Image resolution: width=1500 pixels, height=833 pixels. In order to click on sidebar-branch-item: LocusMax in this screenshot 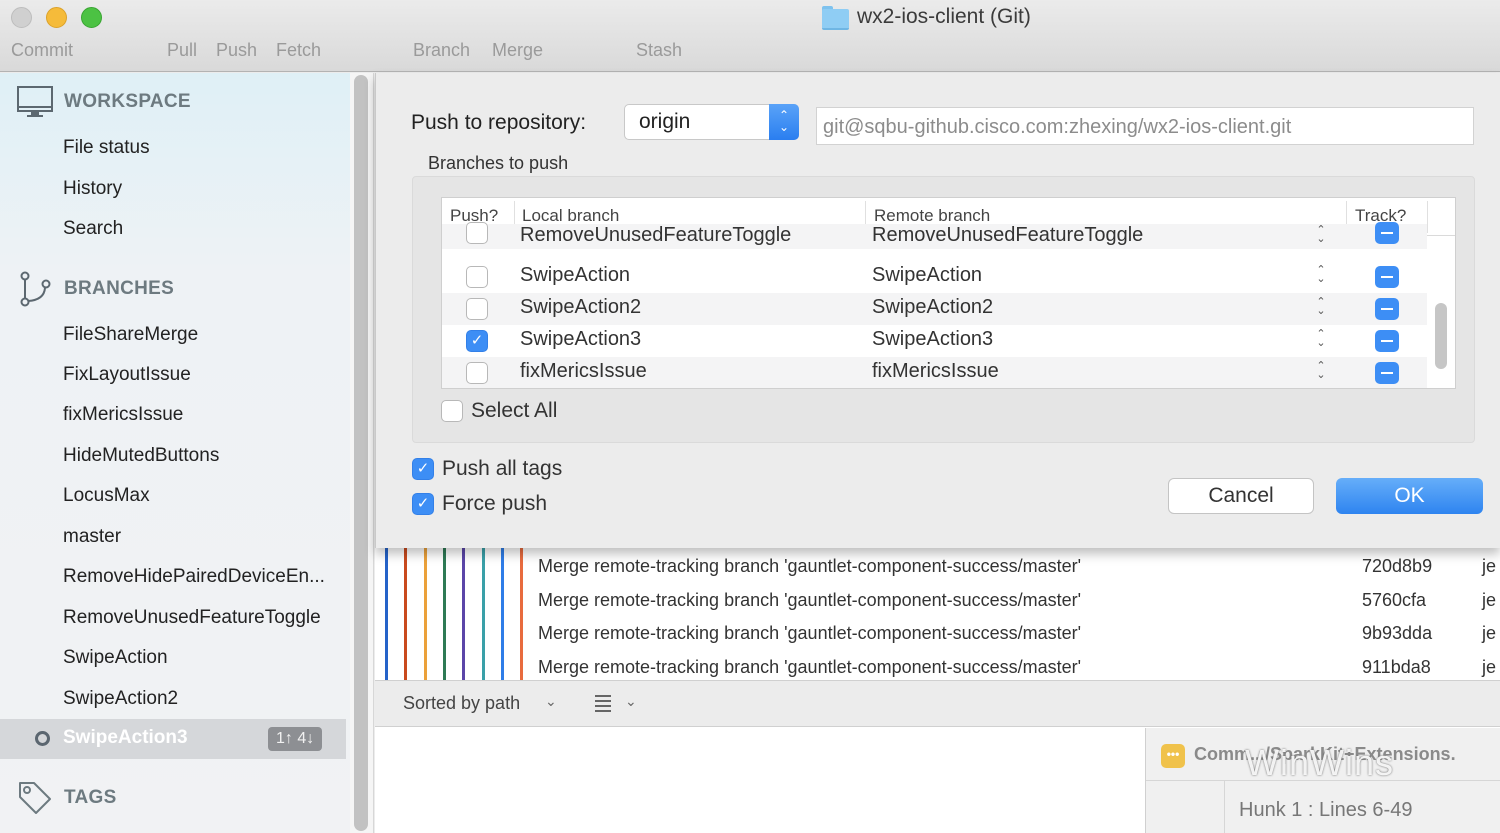, I will do `click(106, 496)`.